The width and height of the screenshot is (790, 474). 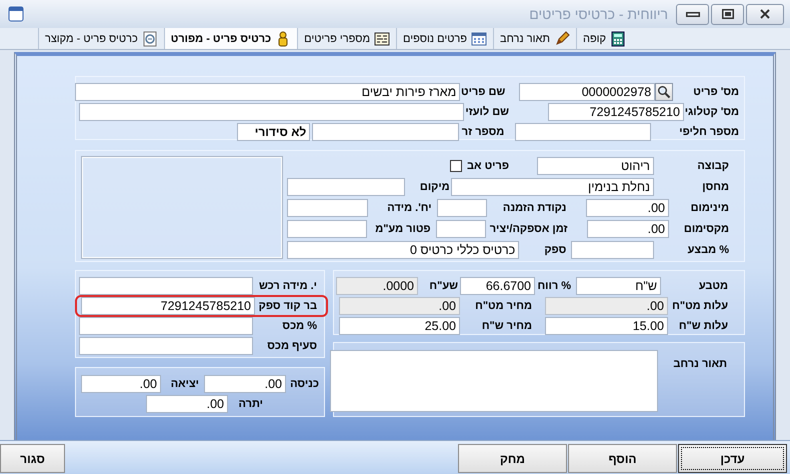 What do you see at coordinates (346, 38) in the screenshot?
I see `tab: מספרי פריטים` at bounding box center [346, 38].